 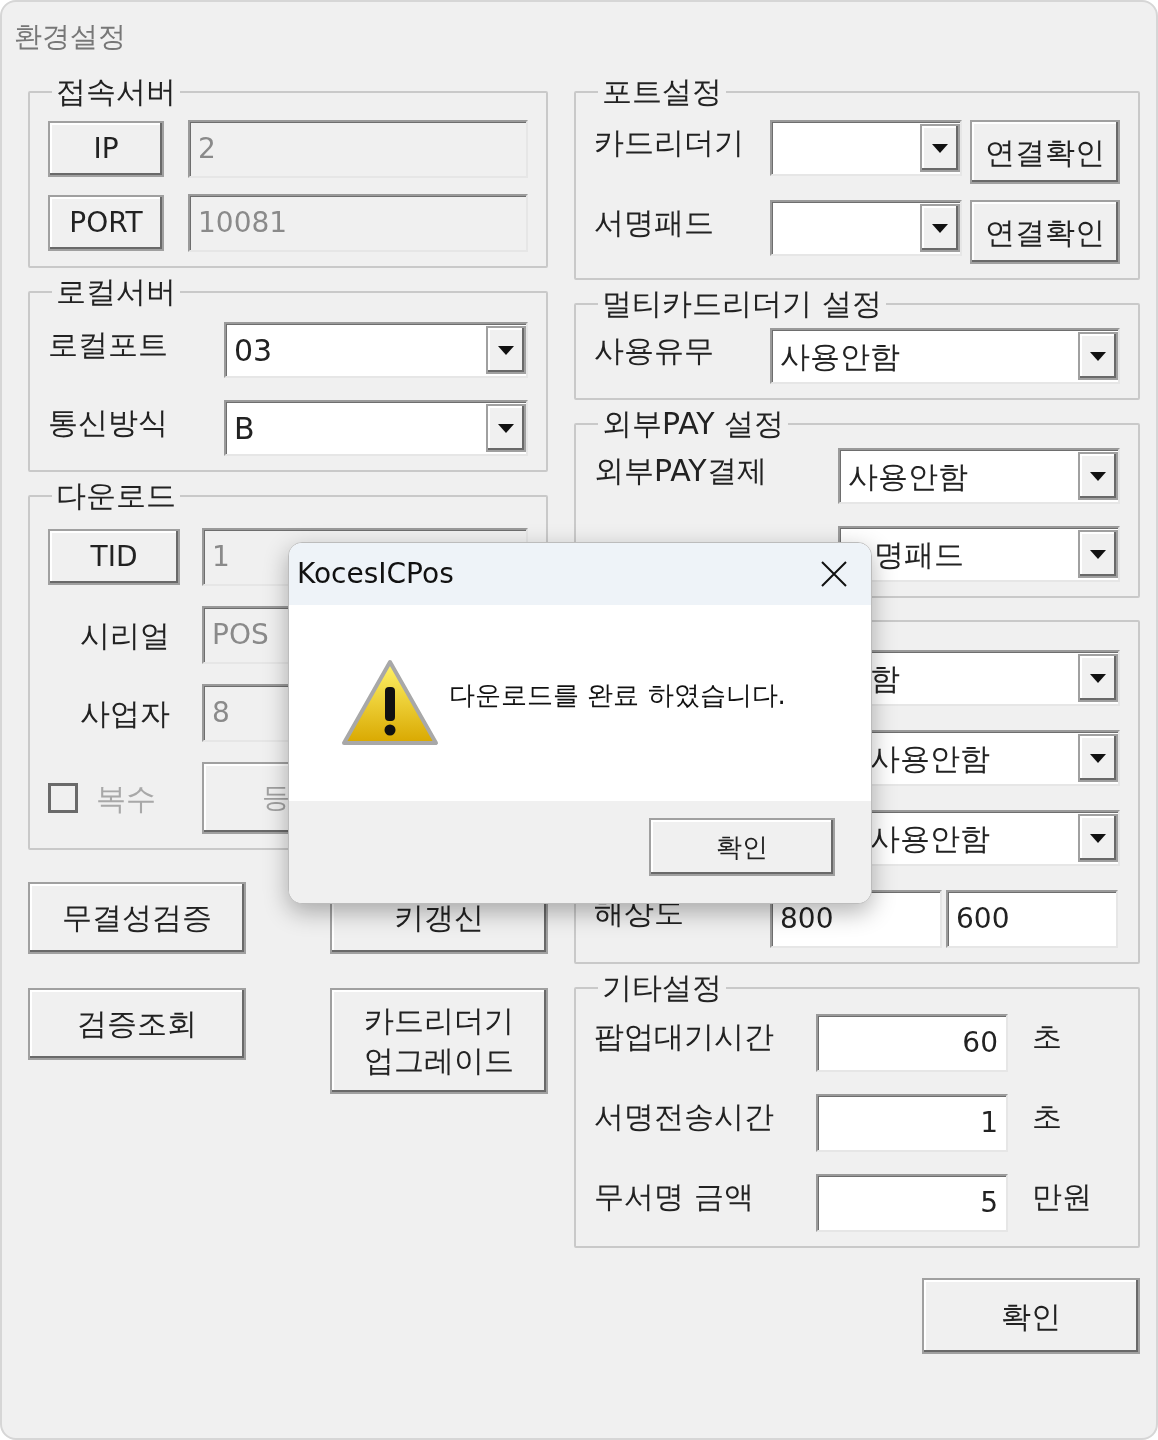 I want to click on window-title: 환경설정, so click(x=70, y=37).